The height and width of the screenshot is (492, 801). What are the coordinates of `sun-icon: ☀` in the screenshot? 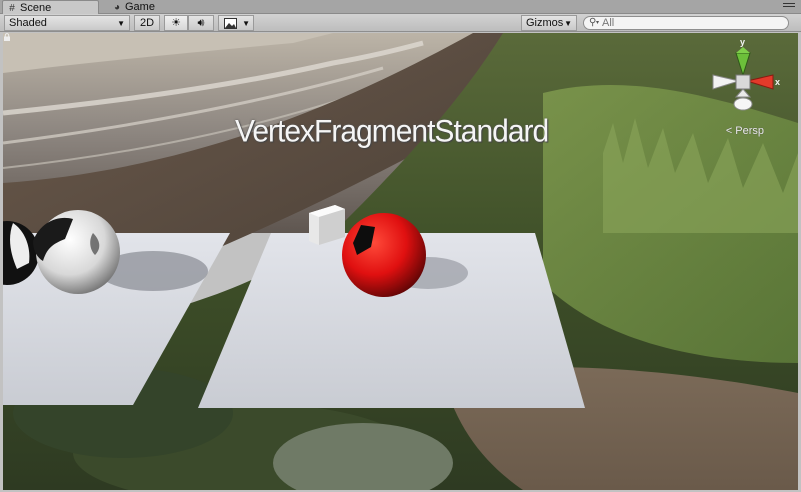 It's located at (176, 23).